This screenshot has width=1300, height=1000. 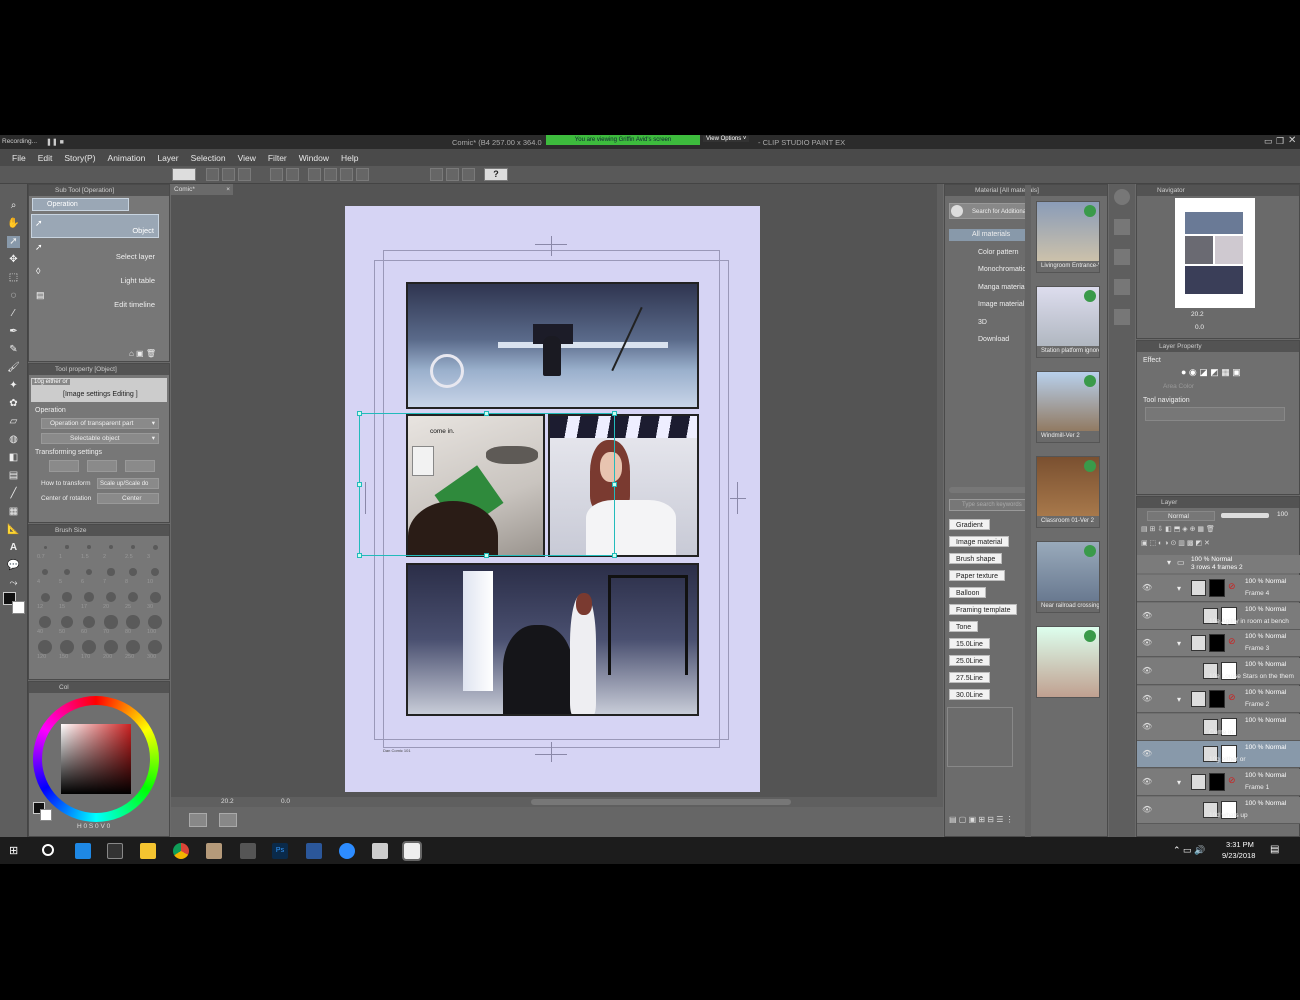 I want to click on color-sub-swatch, so click(x=46, y=815).